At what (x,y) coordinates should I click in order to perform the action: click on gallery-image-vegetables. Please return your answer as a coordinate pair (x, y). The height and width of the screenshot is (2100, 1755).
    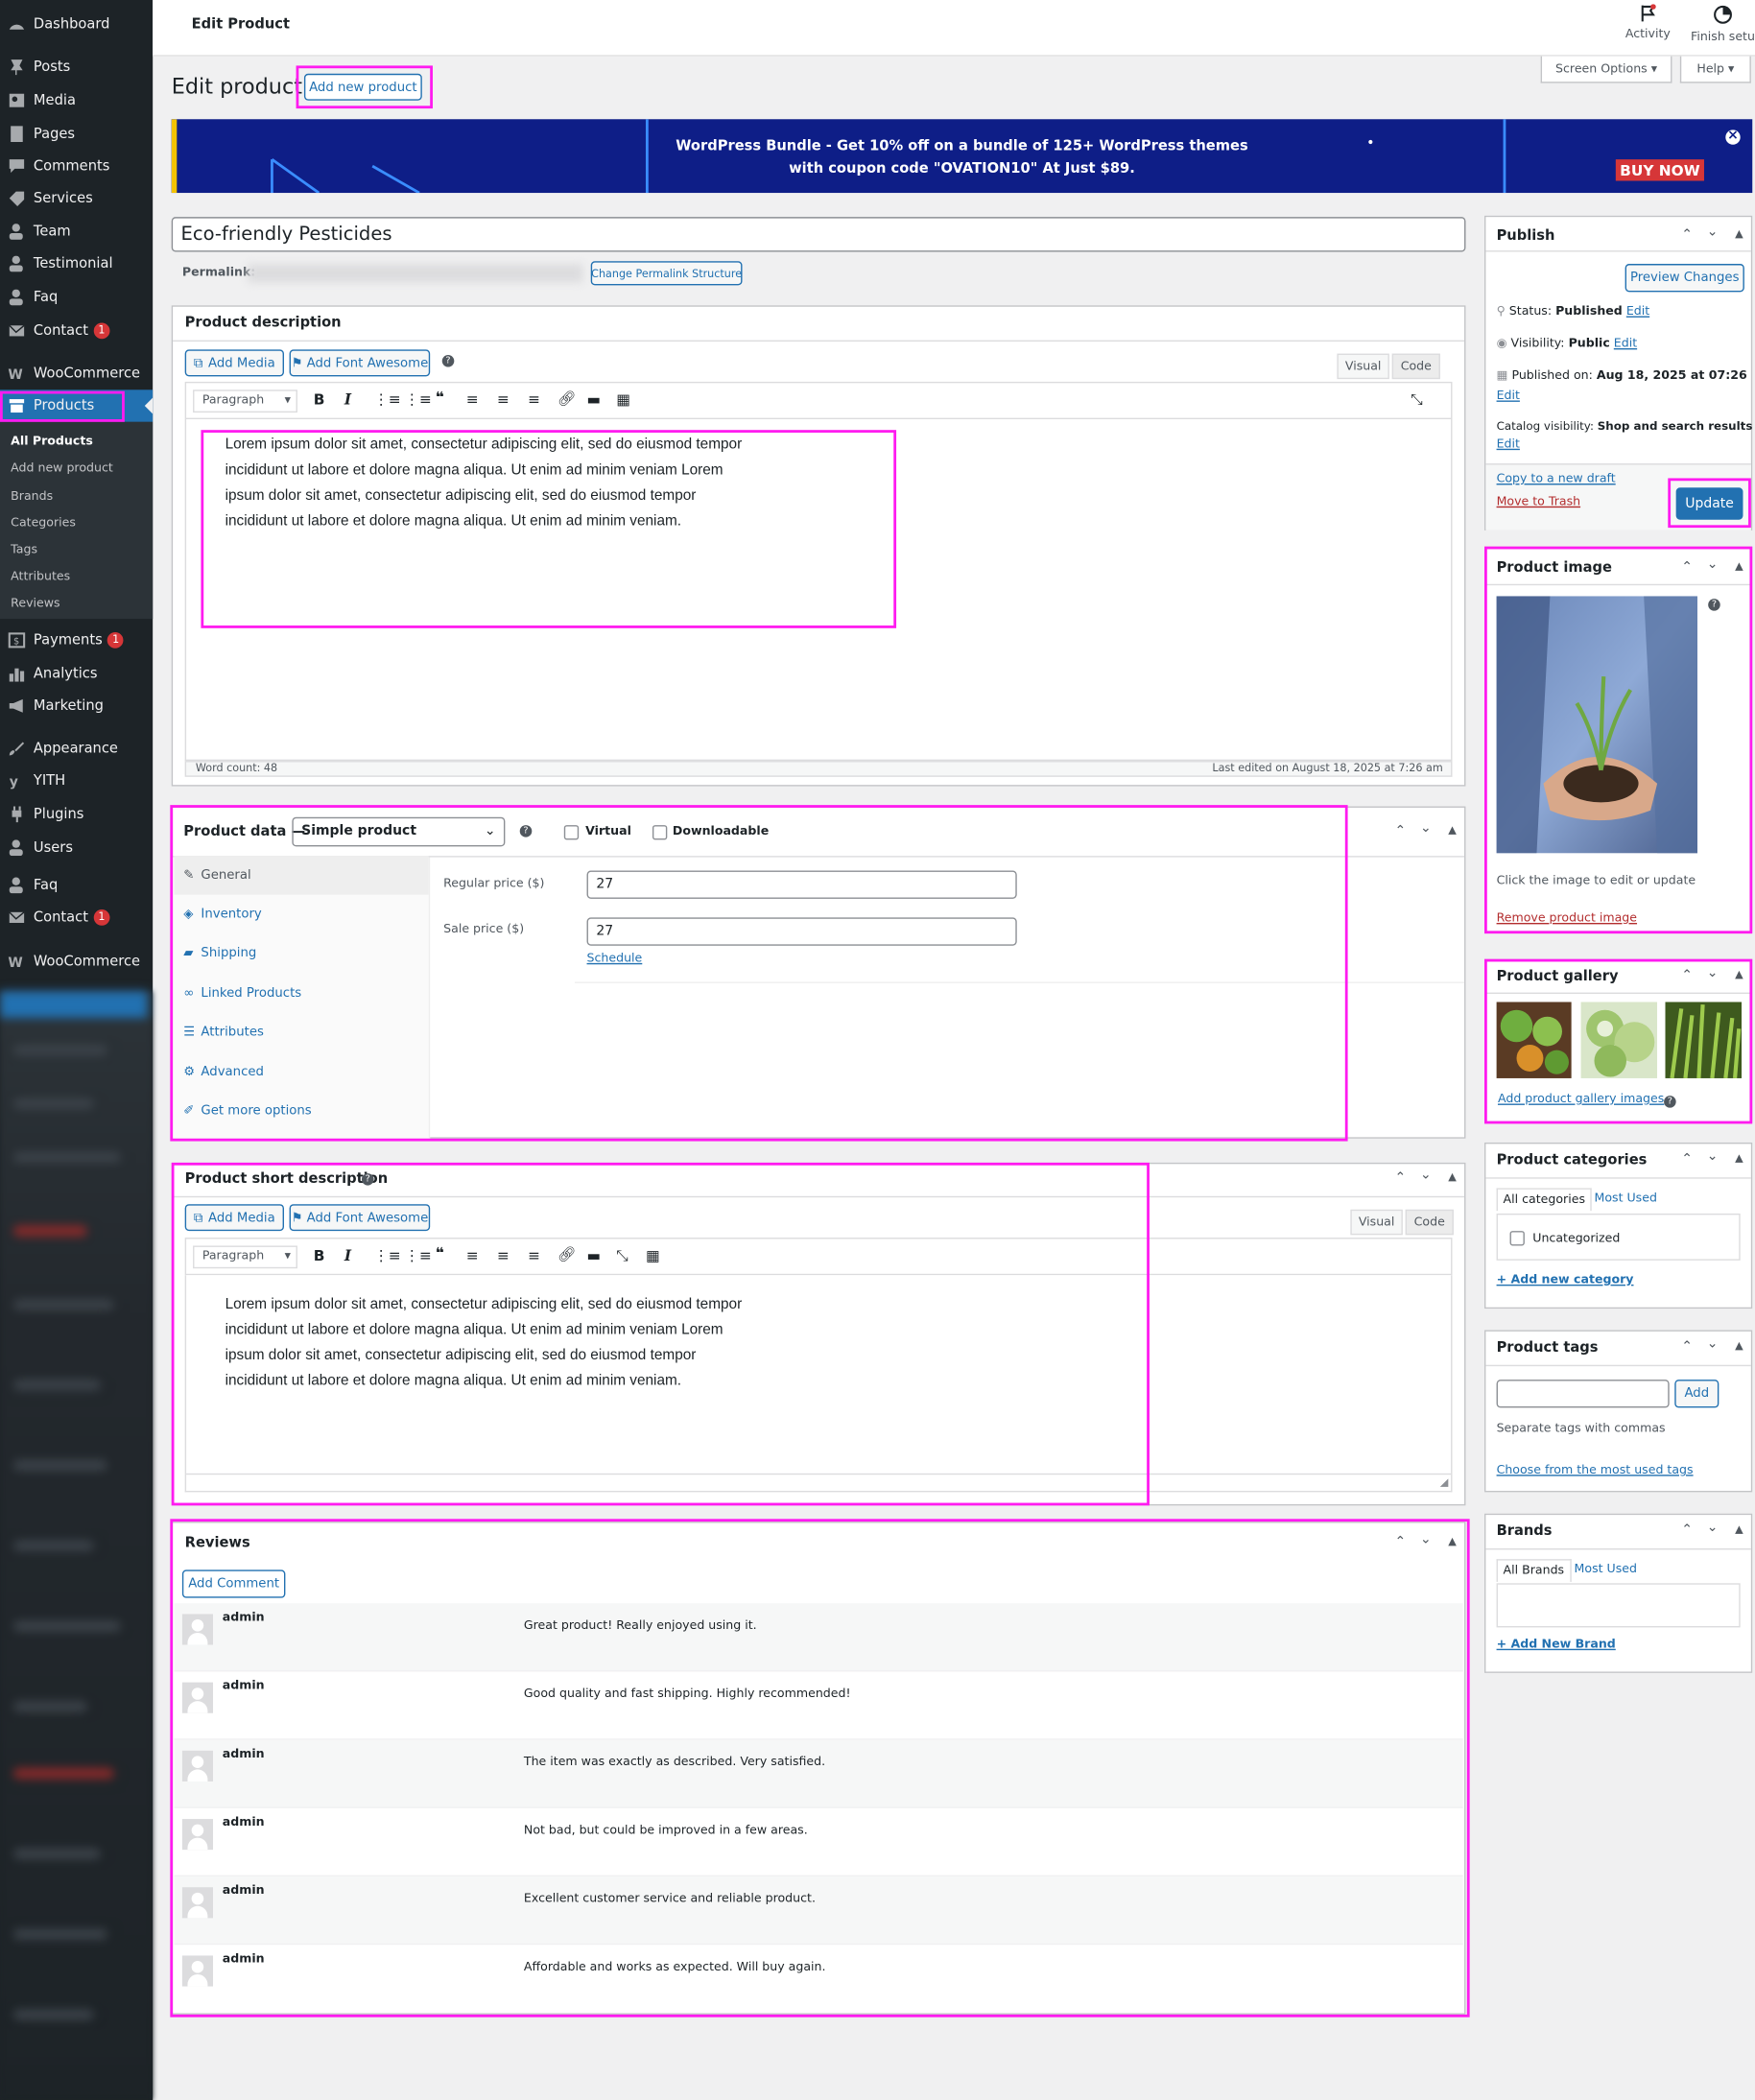
    Looking at the image, I should click on (1534, 1040).